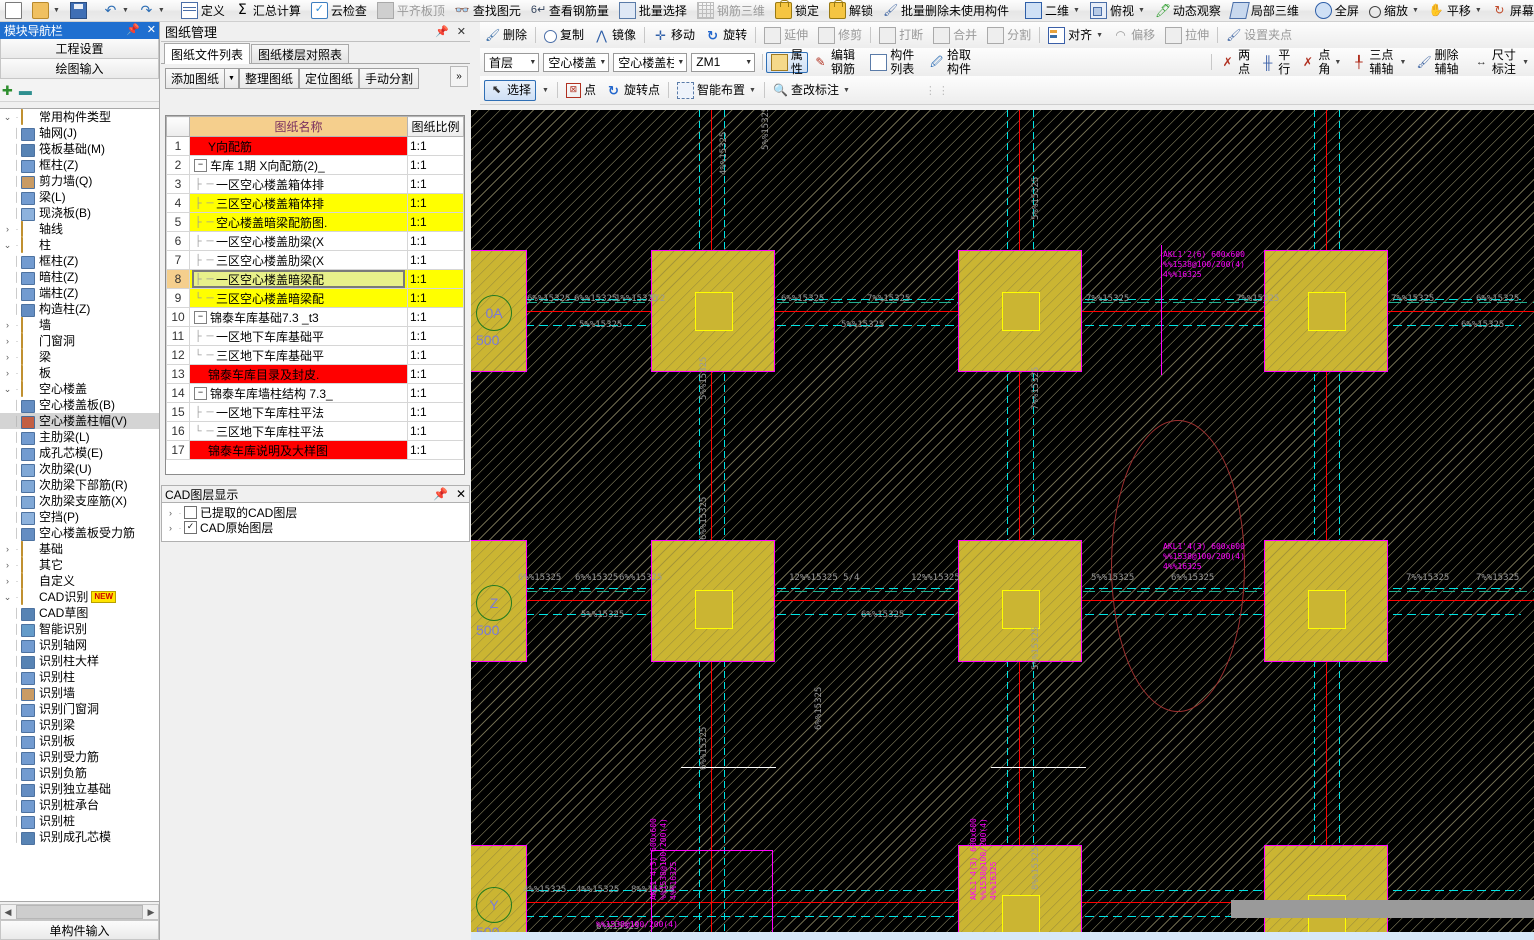 This screenshot has width=1534, height=940. I want to click on table-row: 1 Y向配筋 1:1, so click(315, 146).